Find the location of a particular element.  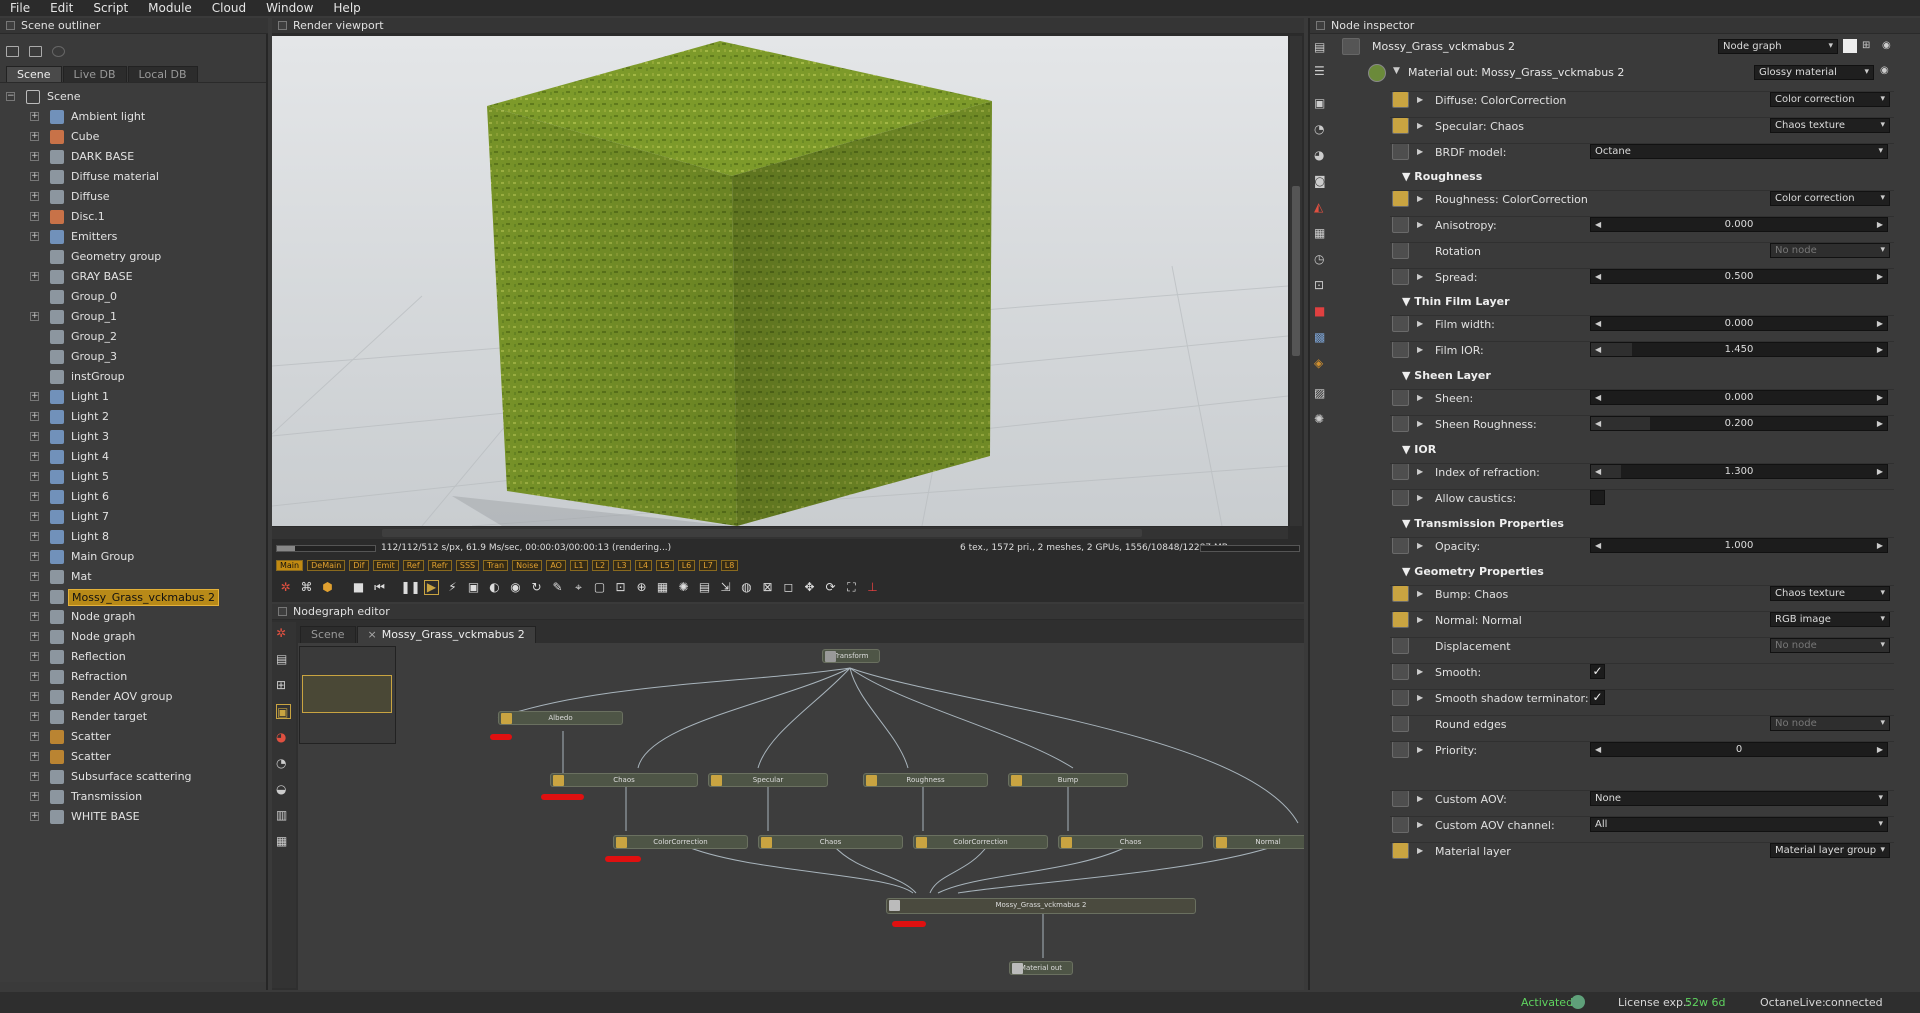

bool-pin-icon is located at coordinates (1400, 697).